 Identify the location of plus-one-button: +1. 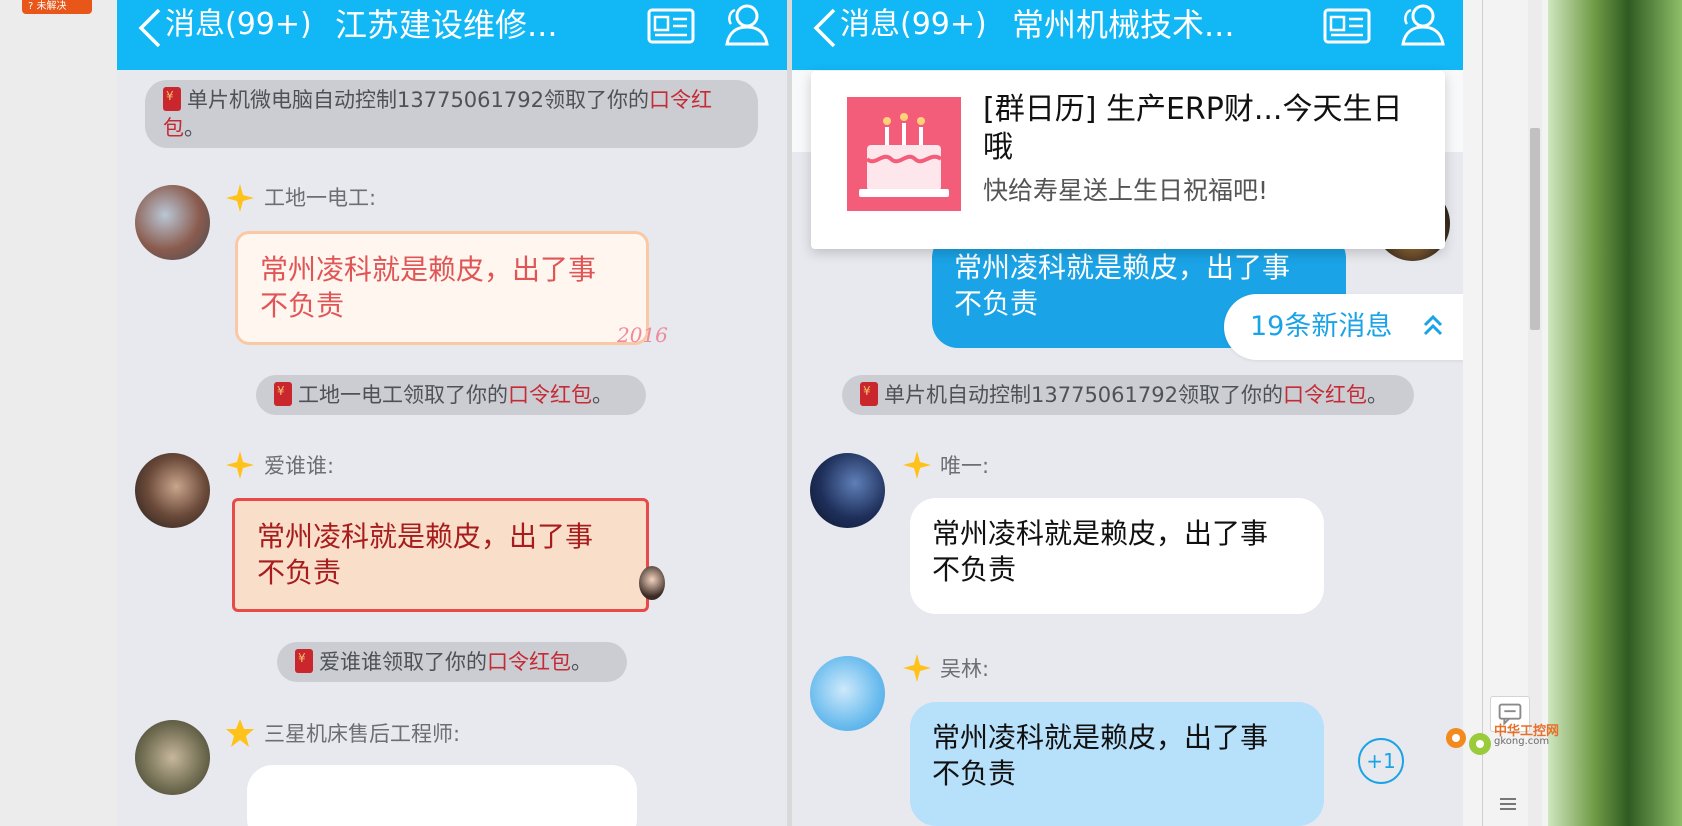
(1381, 761).